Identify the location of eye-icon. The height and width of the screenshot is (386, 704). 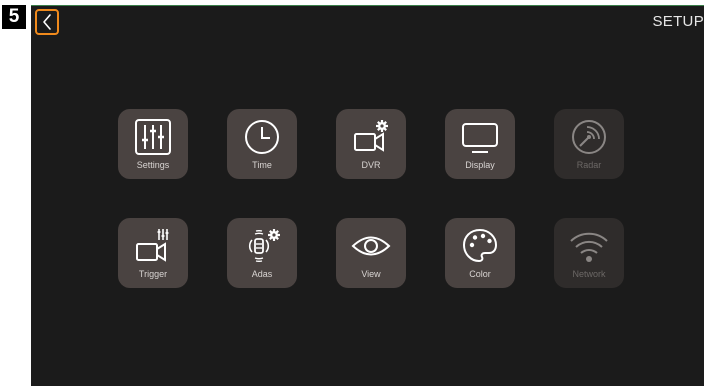
(371, 246).